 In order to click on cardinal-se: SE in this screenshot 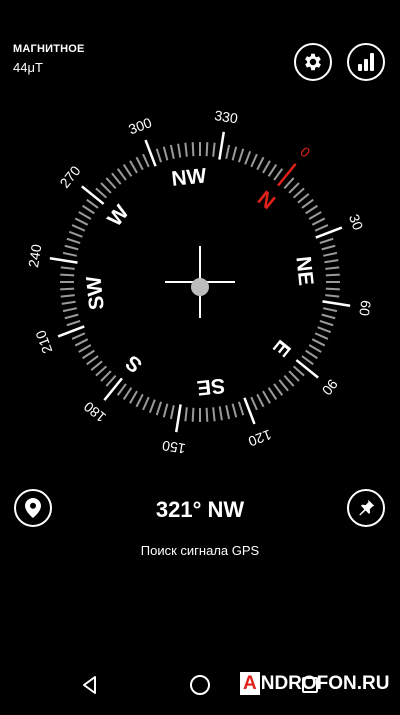, I will do `click(211, 386)`.